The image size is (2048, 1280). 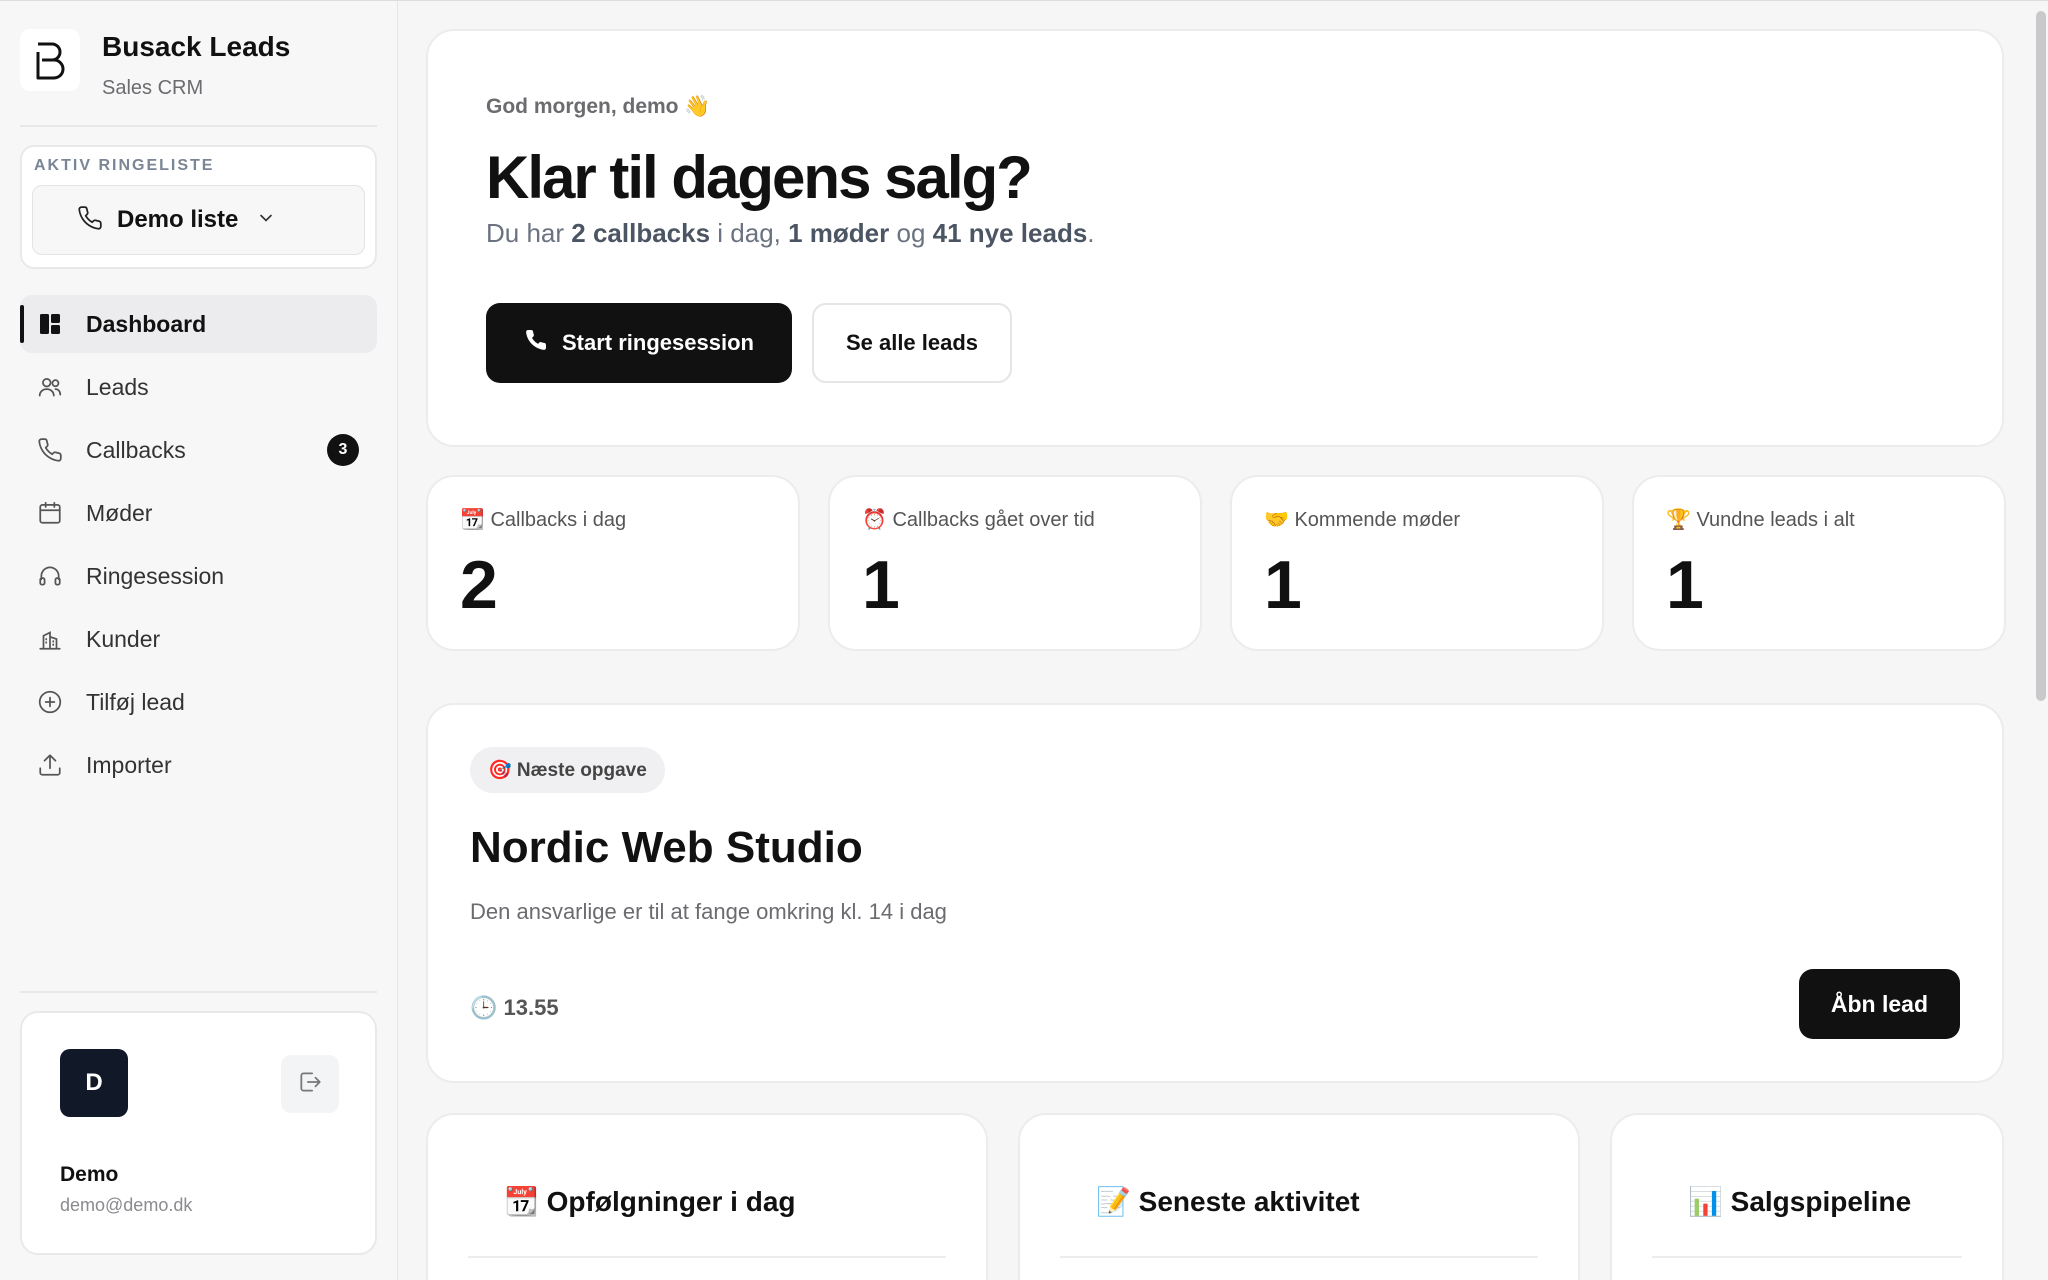 I want to click on logout-icon, so click(x=310, y=1084).